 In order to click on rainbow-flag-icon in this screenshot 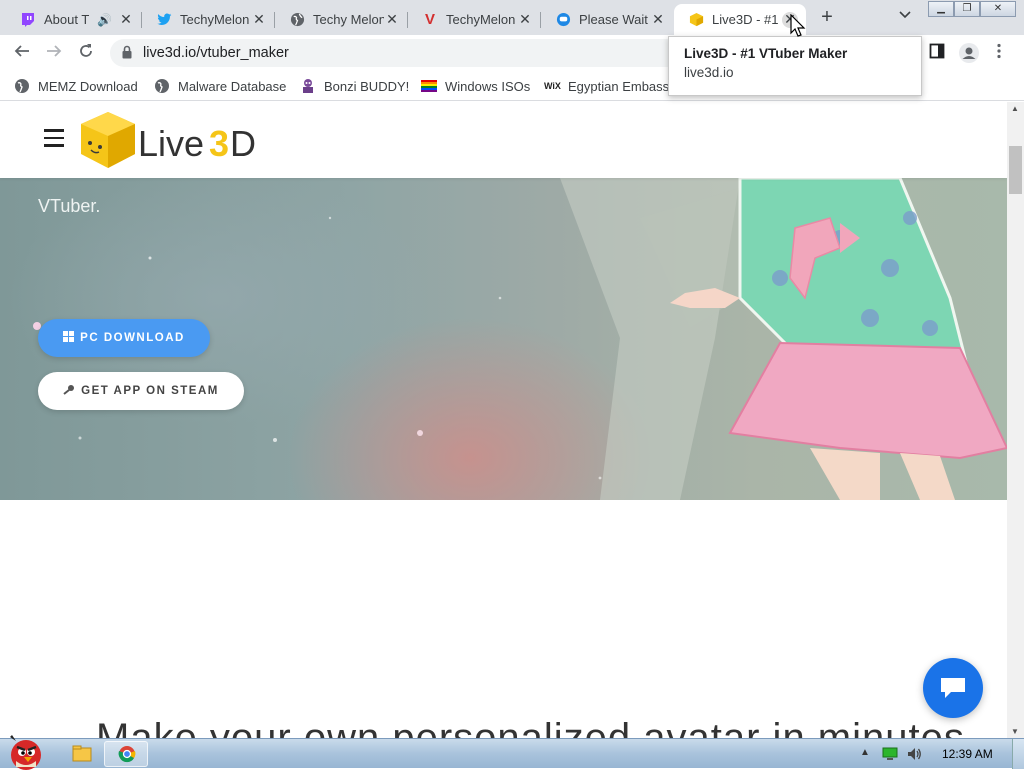, I will do `click(429, 86)`.